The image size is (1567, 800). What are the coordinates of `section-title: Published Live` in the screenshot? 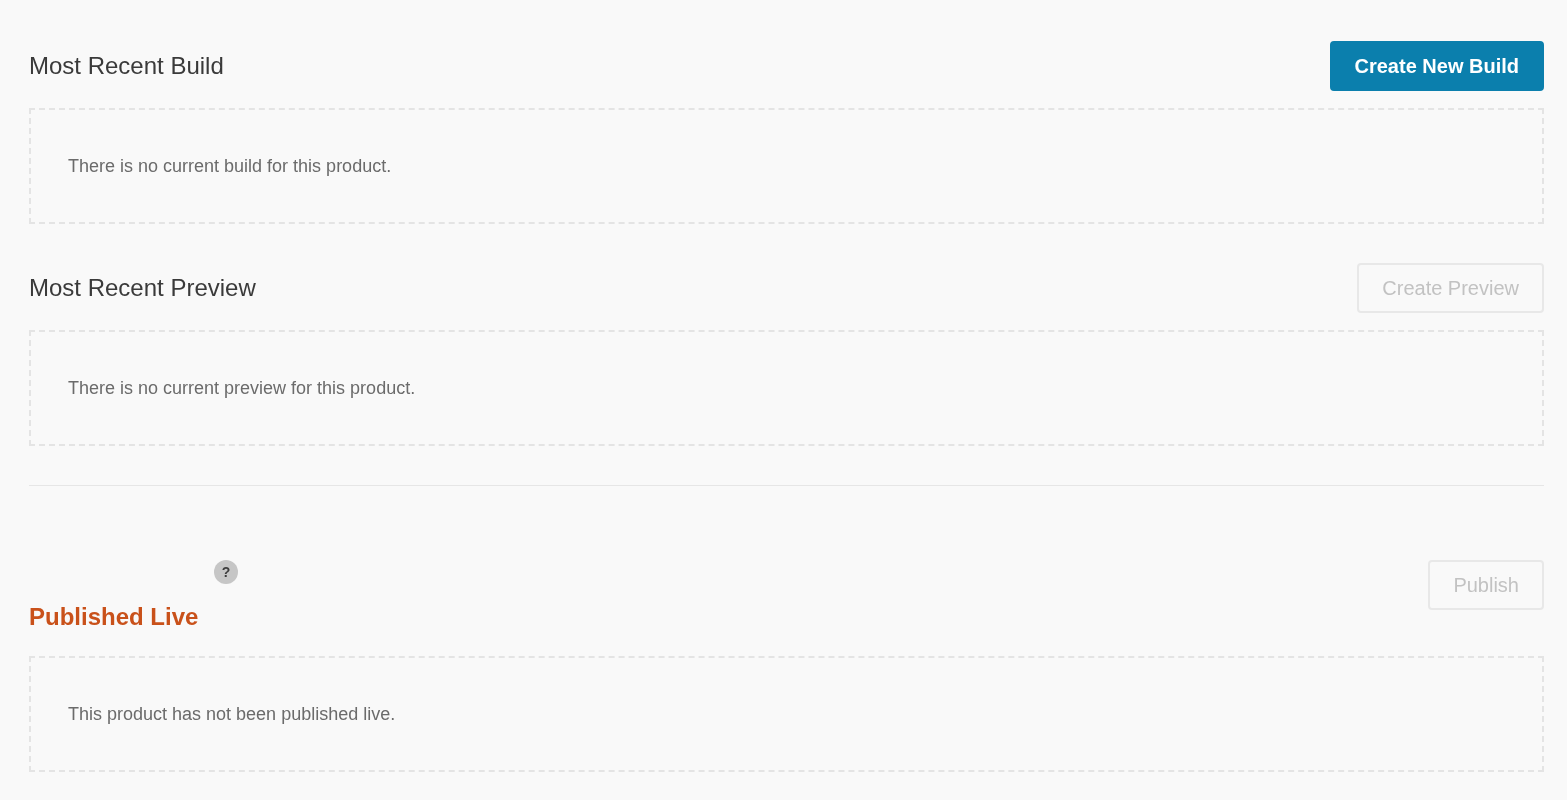 It's located at (114, 617).